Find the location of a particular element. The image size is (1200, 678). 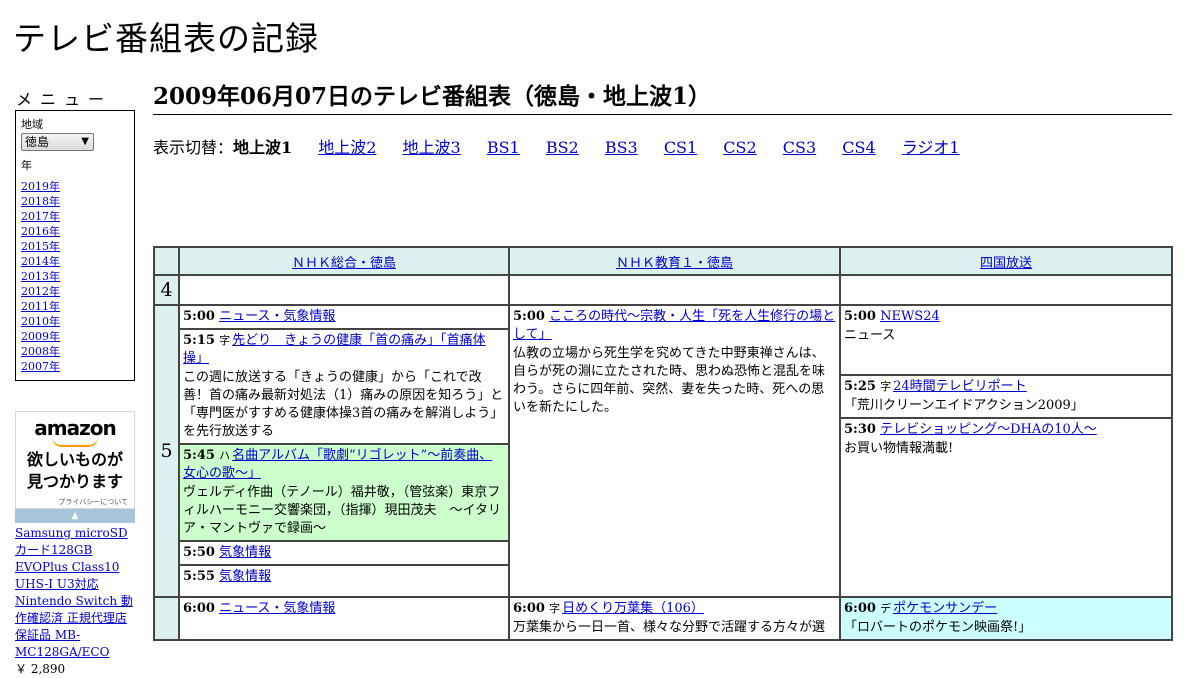

switch-link: 地上波2 is located at coordinates (347, 147).